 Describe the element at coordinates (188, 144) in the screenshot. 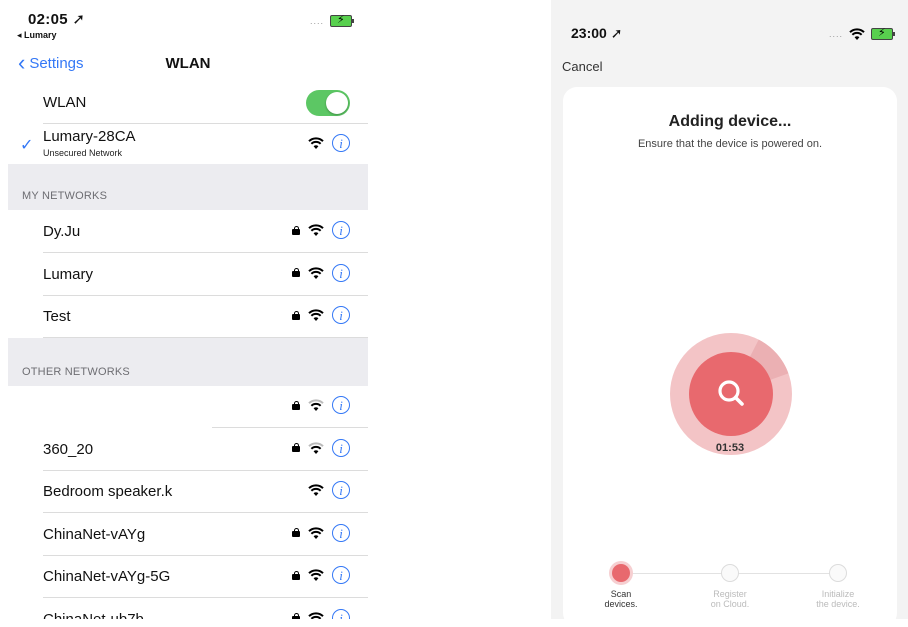

I see `connected-network-row: ✓ Lumary-28CA Unsecured Network i` at that location.